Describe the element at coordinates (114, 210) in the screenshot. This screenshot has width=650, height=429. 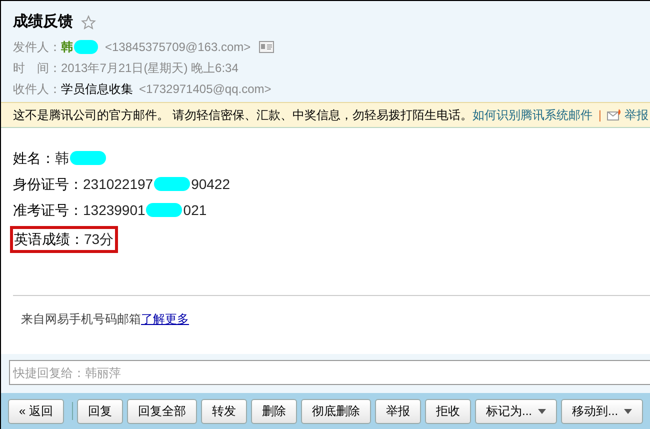
I see `body-value: 13239901` at that location.